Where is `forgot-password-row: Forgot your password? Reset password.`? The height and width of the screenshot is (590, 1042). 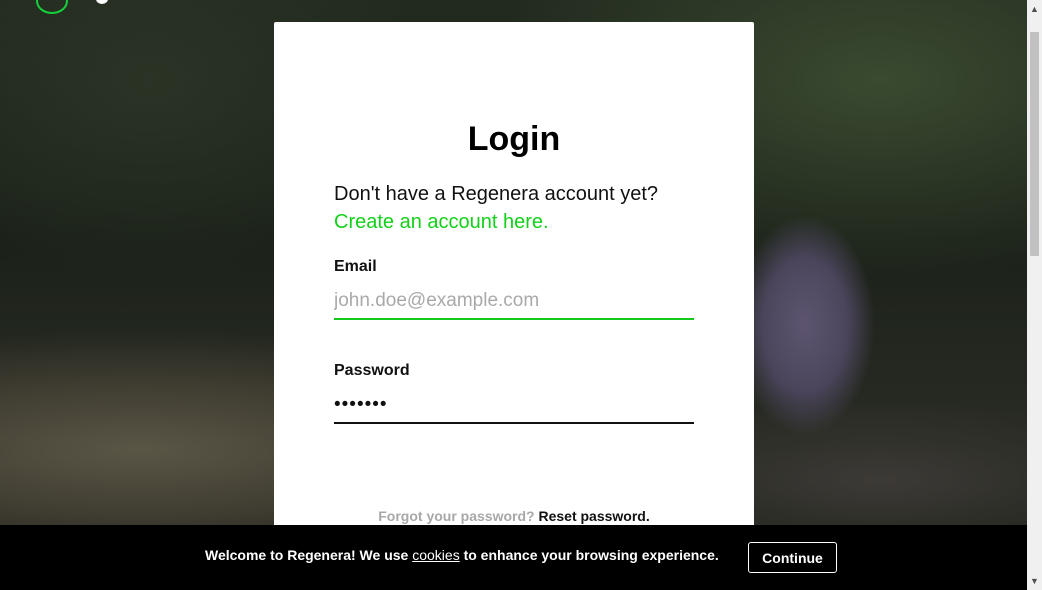
forgot-password-row: Forgot your password? Reset password. is located at coordinates (514, 516).